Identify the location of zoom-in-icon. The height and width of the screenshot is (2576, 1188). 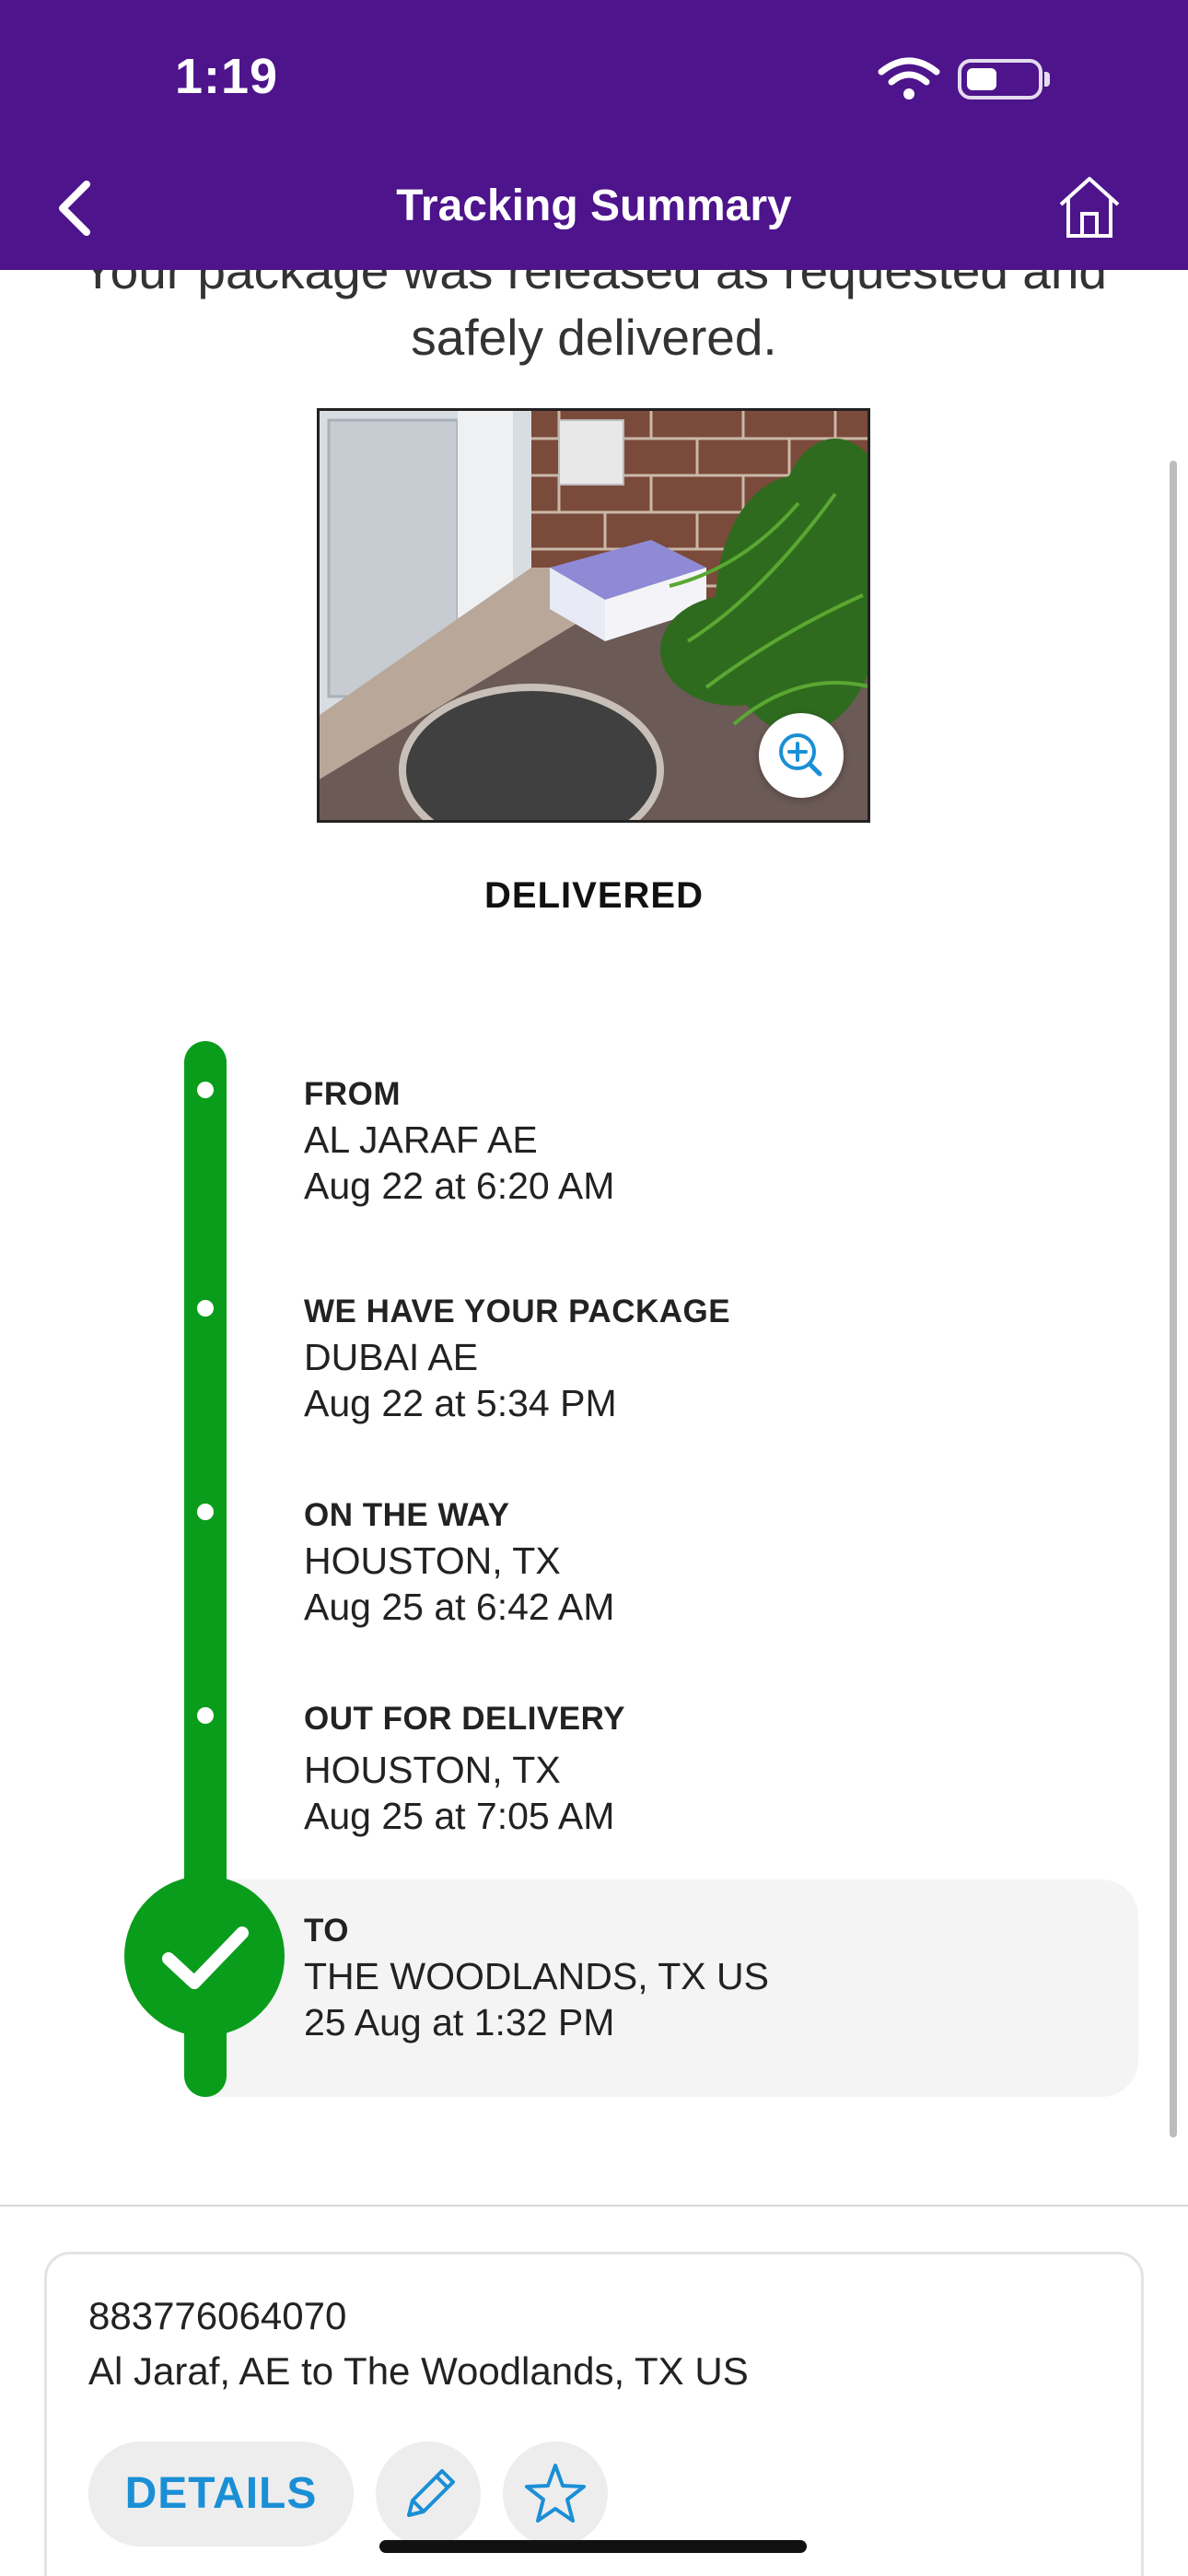
(800, 755).